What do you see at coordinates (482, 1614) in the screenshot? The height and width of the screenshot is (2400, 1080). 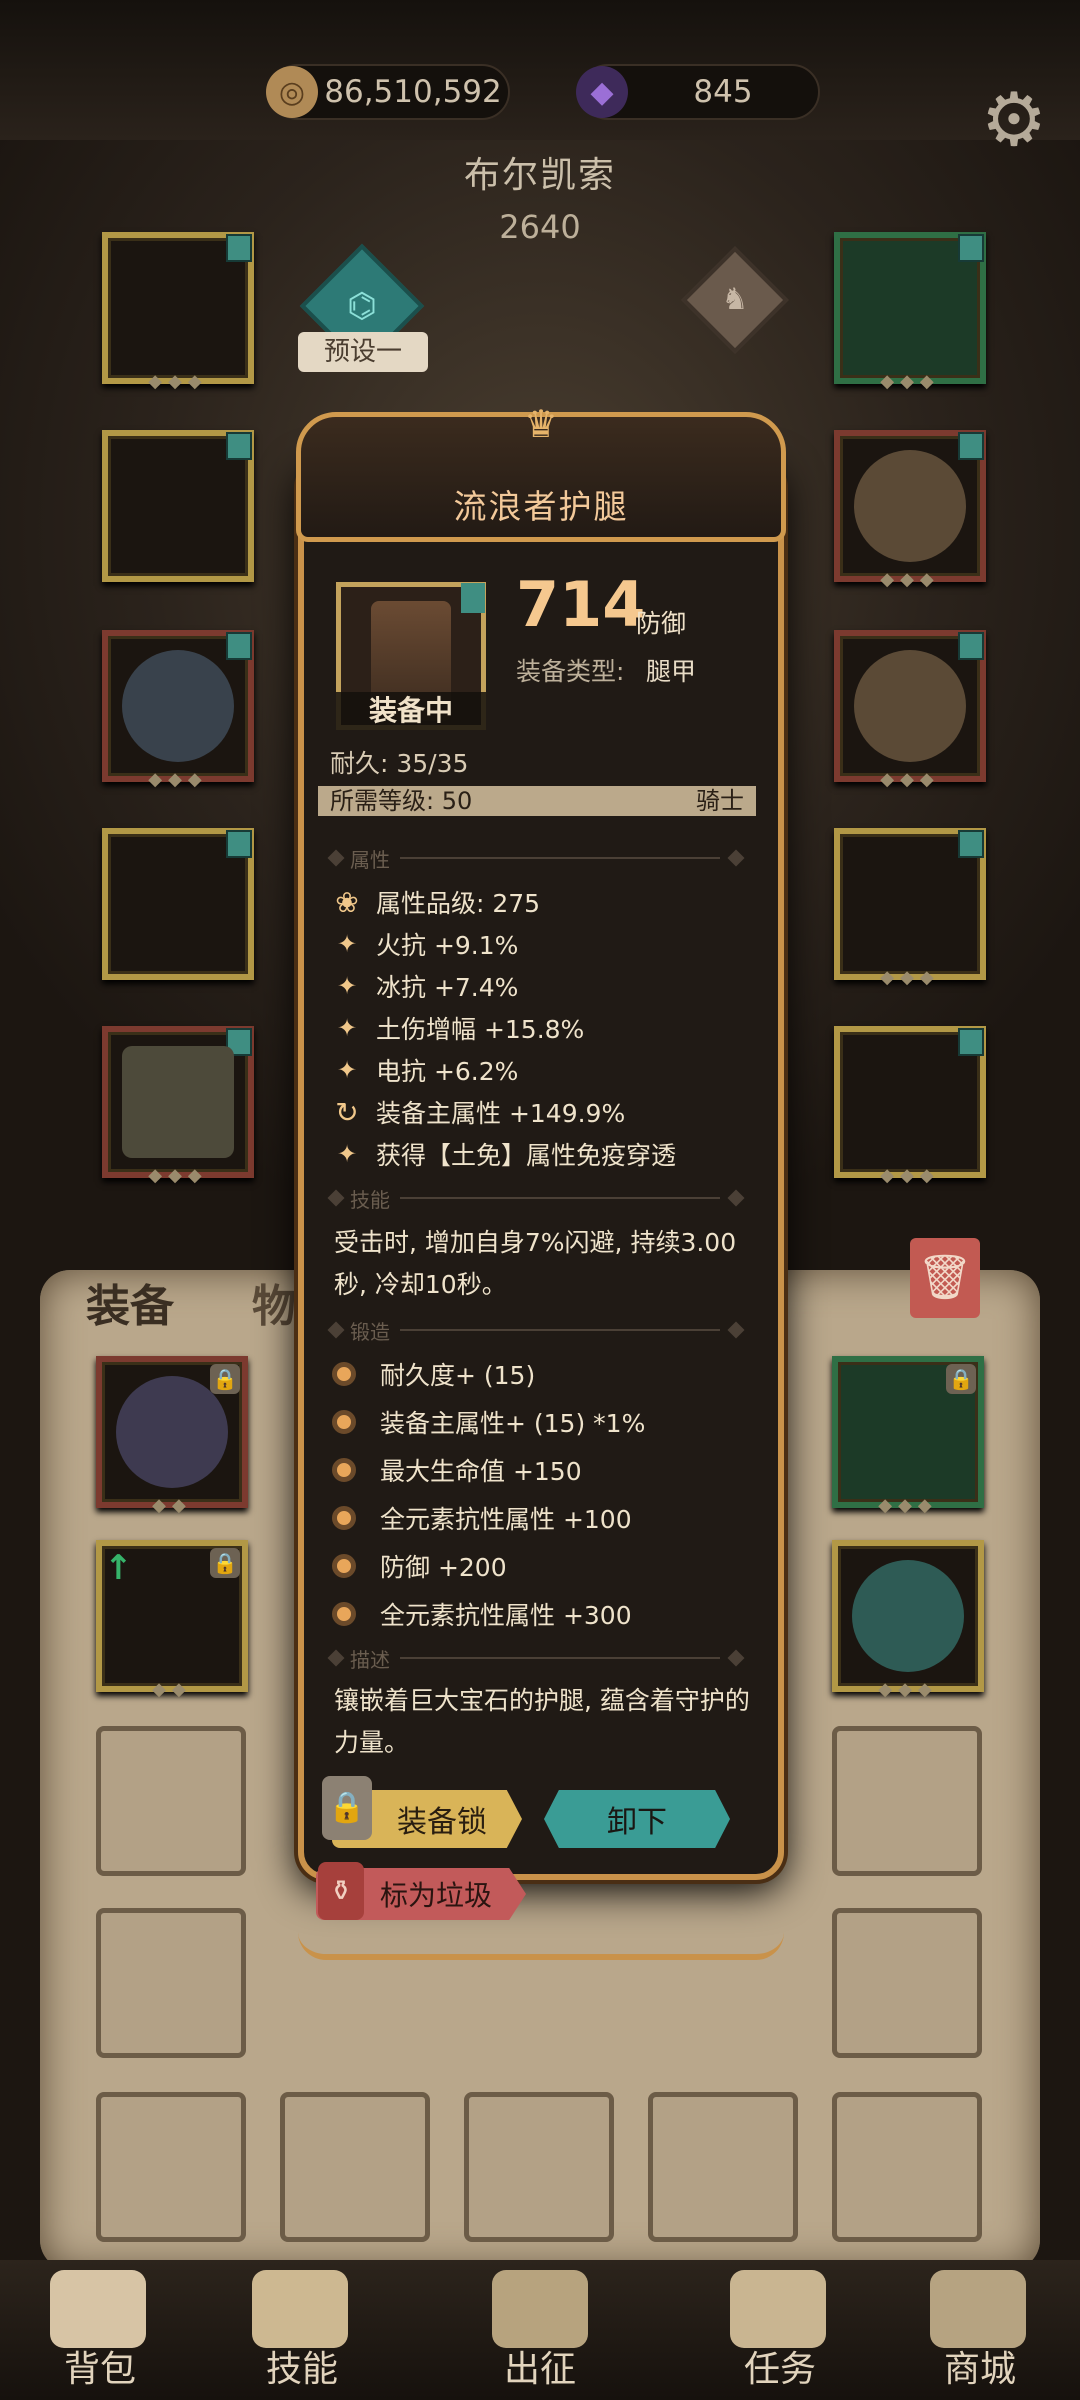 I see `forge-row: 全元素抗性属性 +300` at bounding box center [482, 1614].